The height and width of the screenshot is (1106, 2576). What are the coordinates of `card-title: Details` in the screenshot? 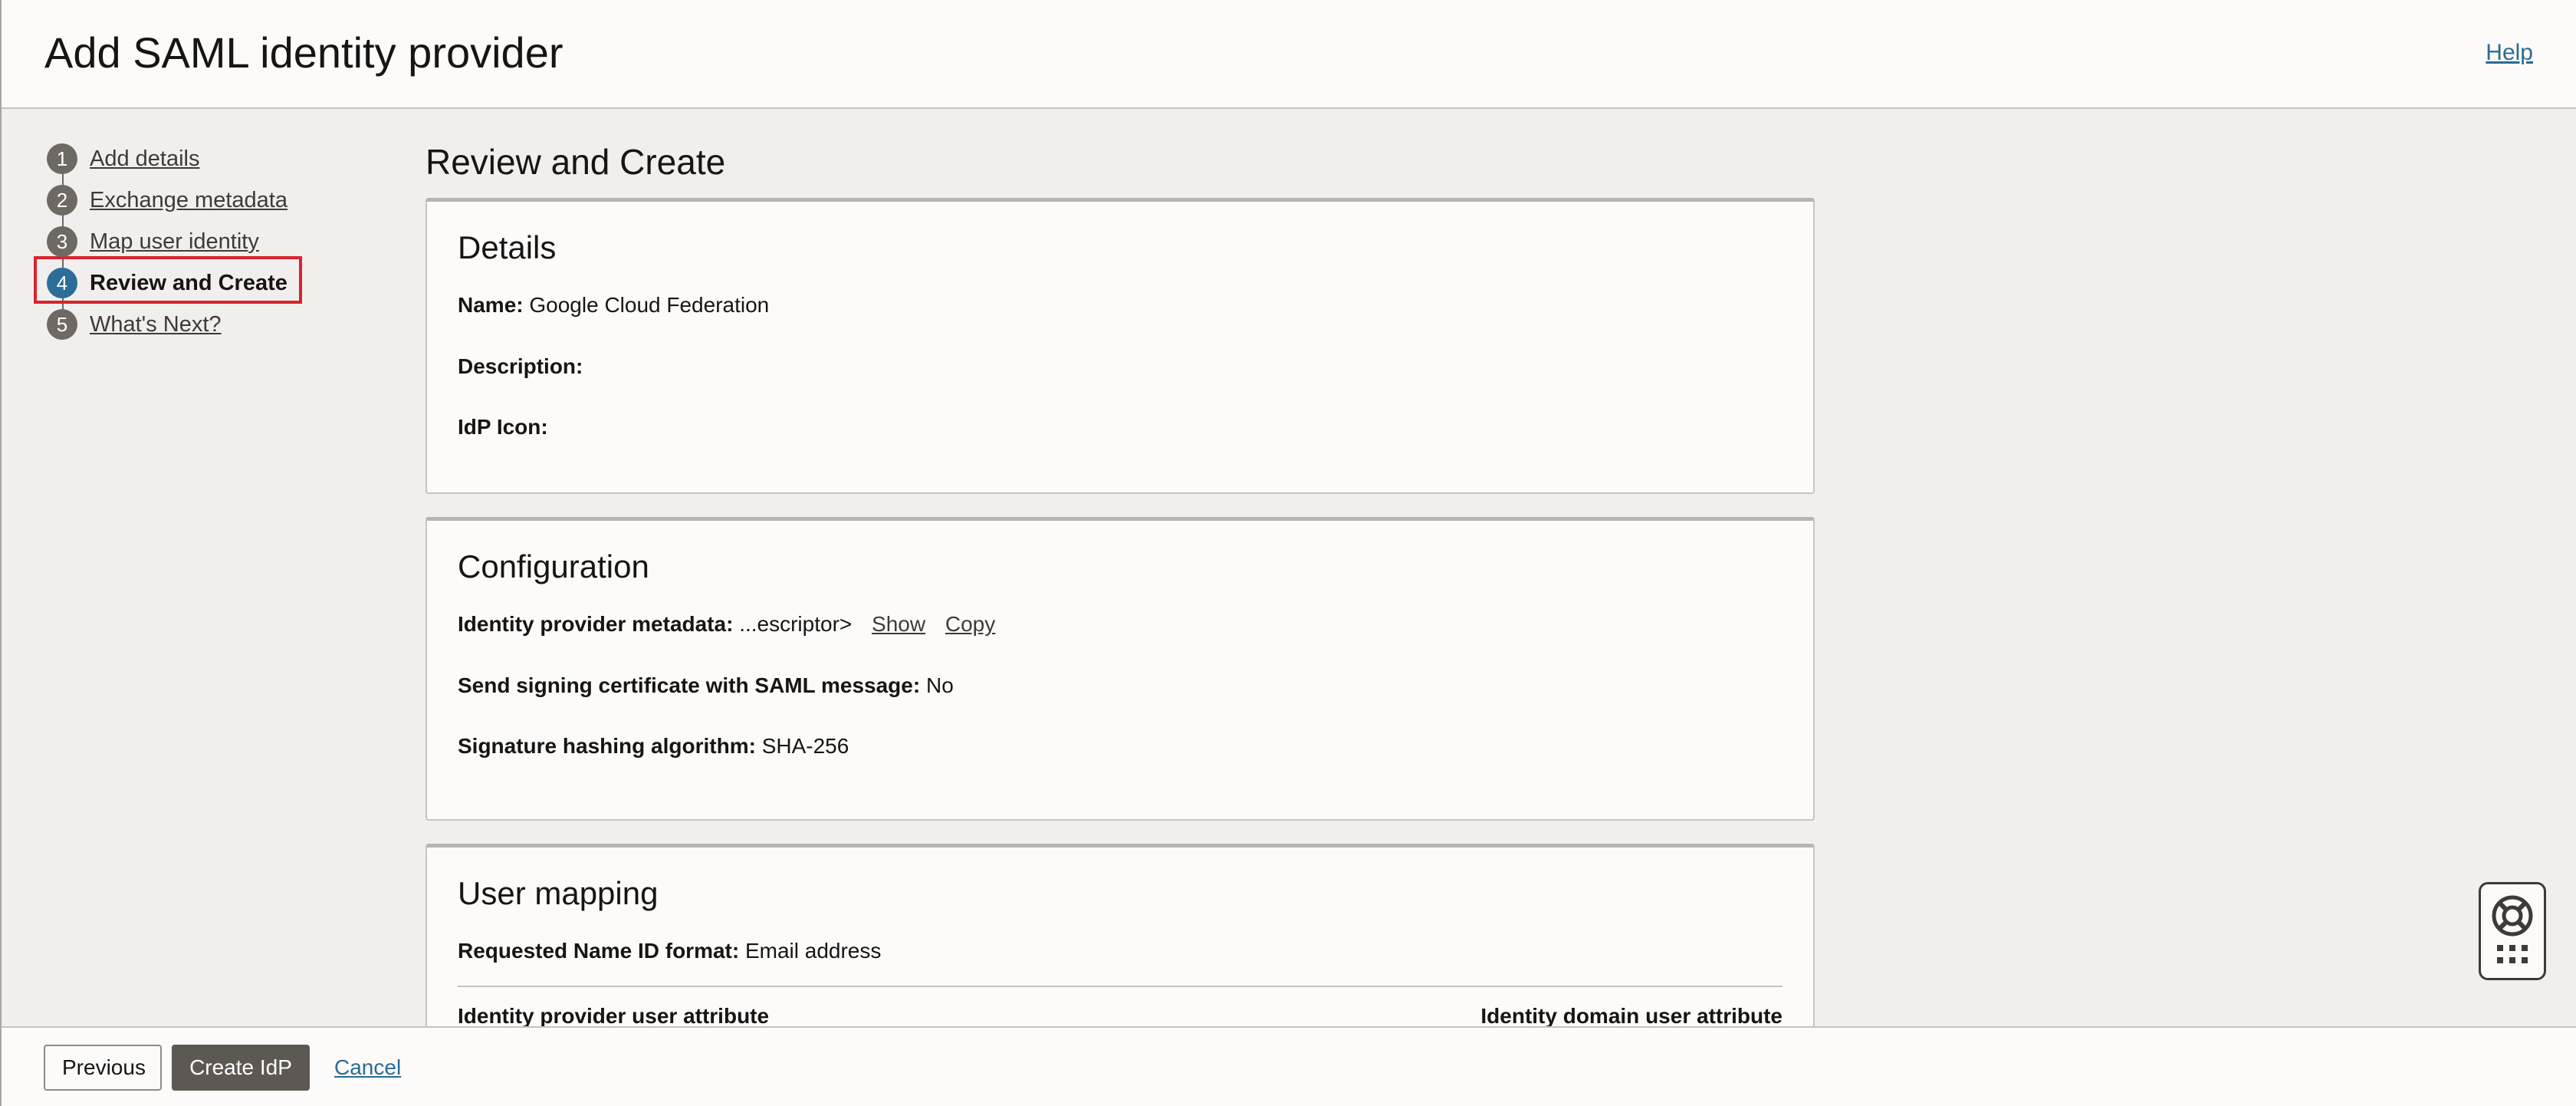 It's located at (508, 247).